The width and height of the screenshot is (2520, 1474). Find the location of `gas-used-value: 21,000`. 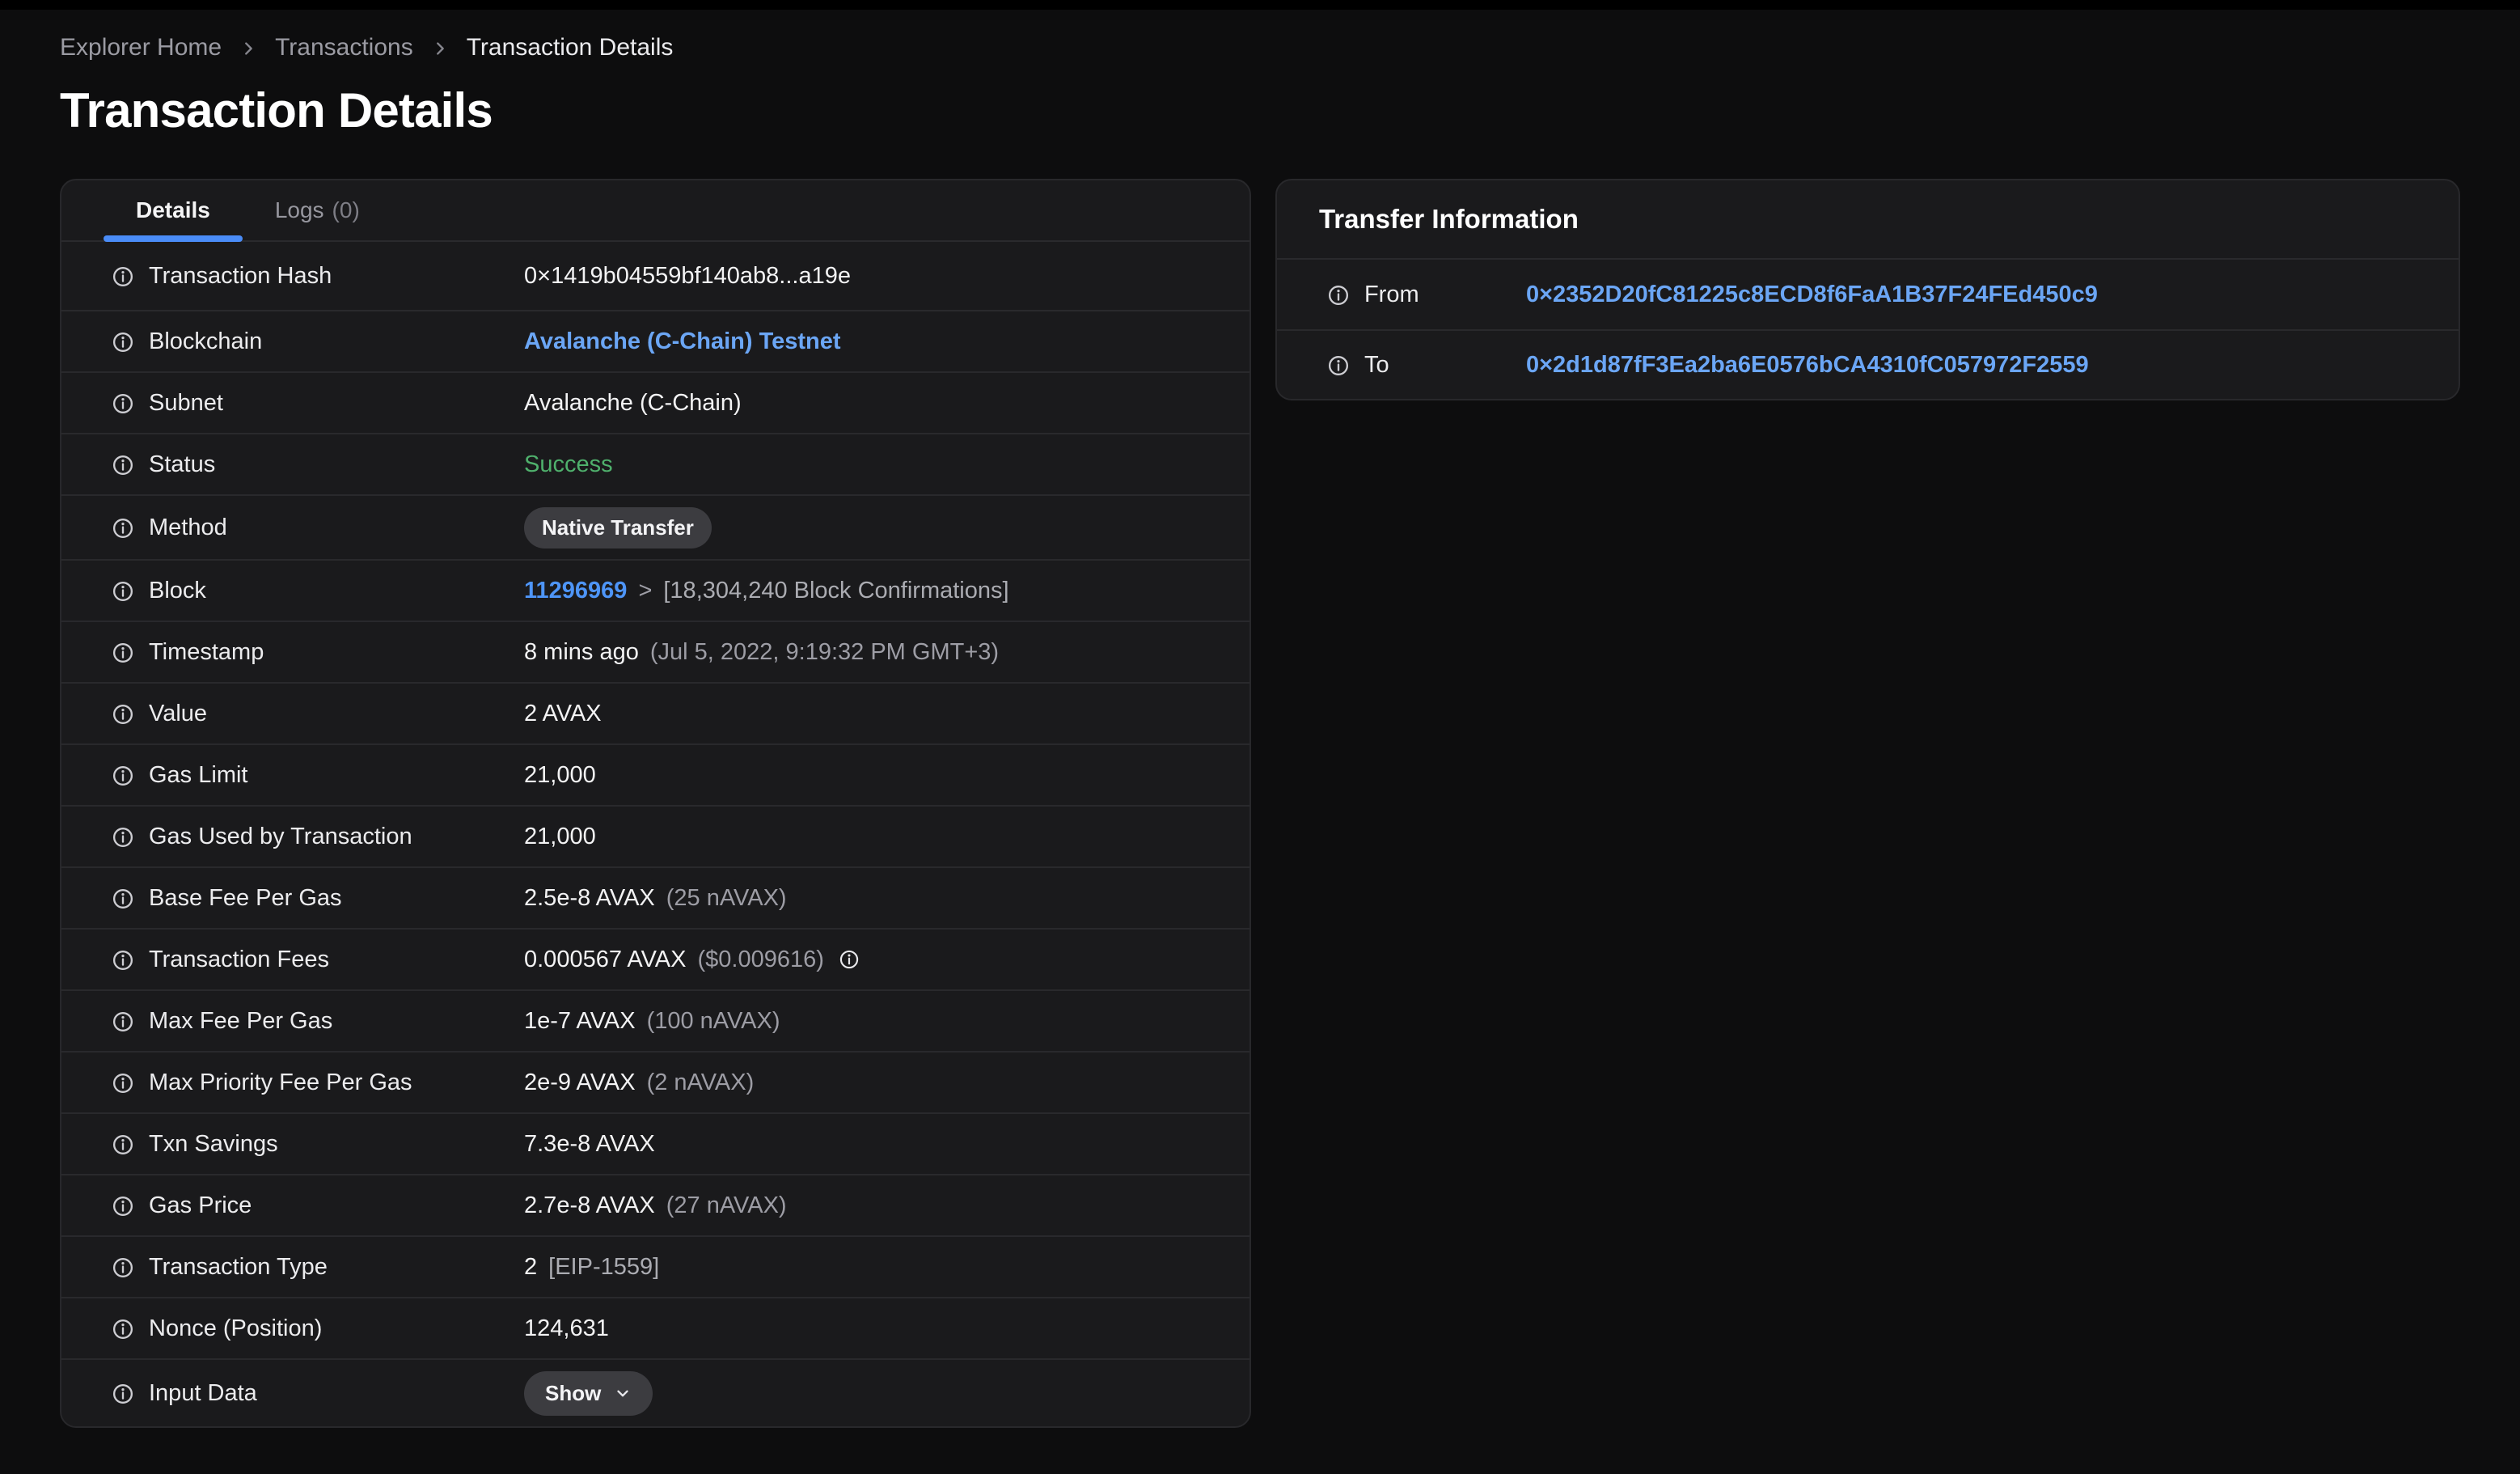

gas-used-value: 21,000 is located at coordinates (560, 836).